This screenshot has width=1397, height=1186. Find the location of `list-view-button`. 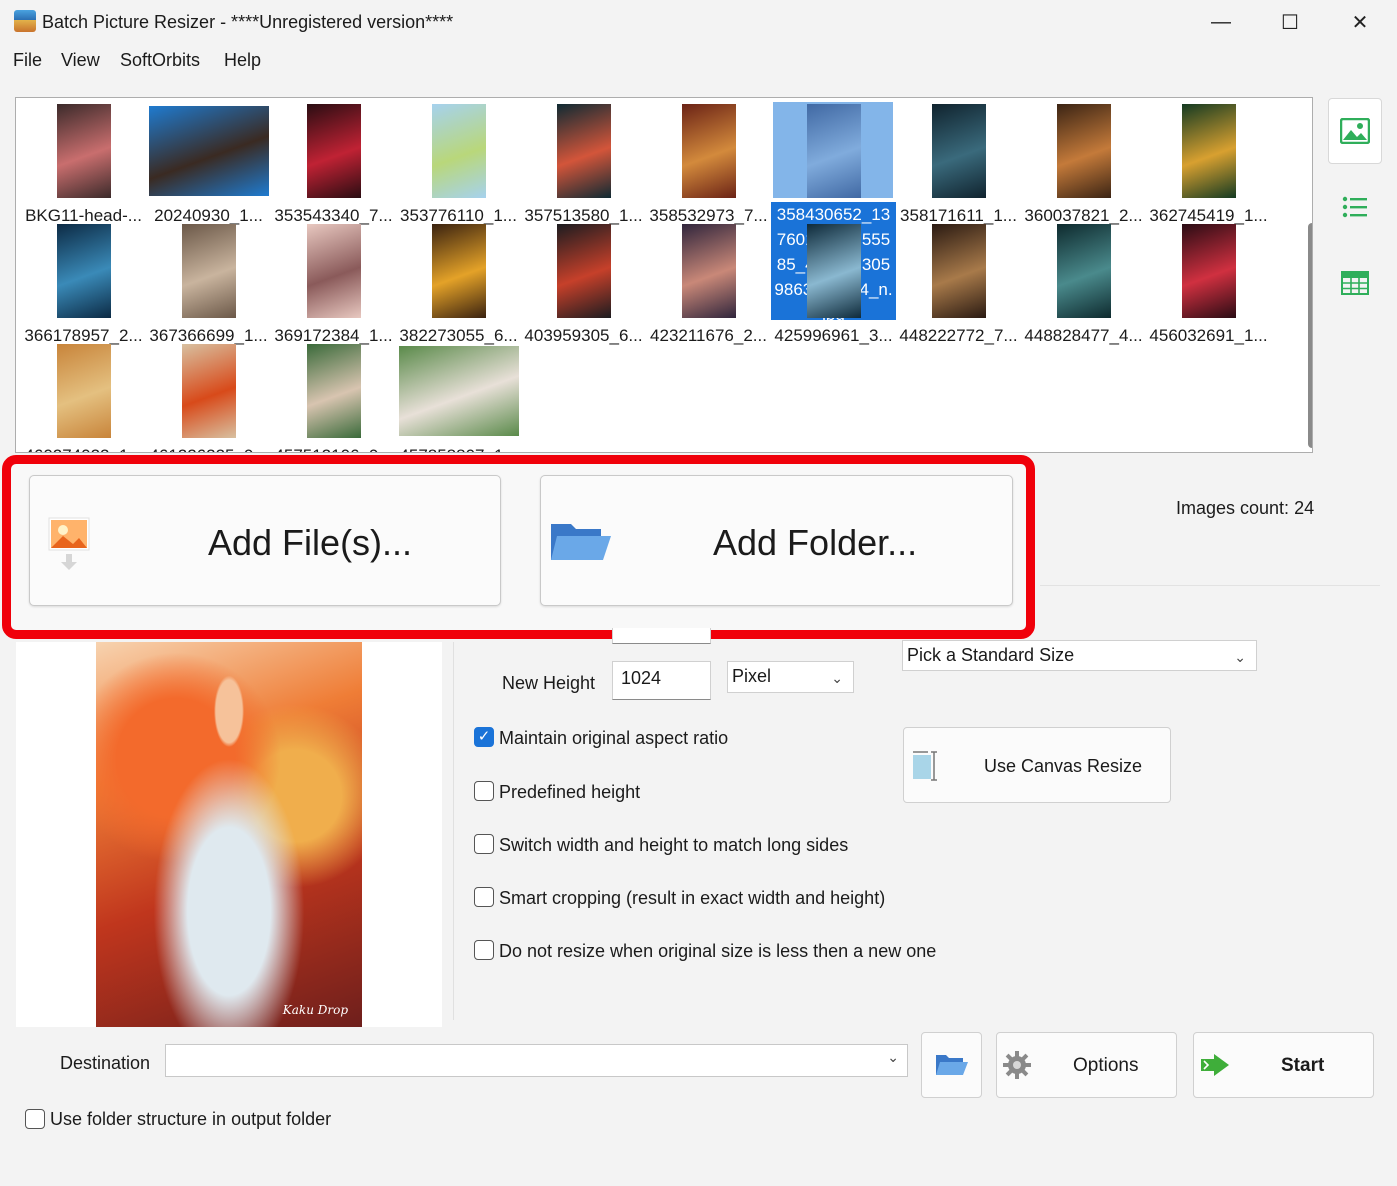

list-view-button is located at coordinates (1355, 207).